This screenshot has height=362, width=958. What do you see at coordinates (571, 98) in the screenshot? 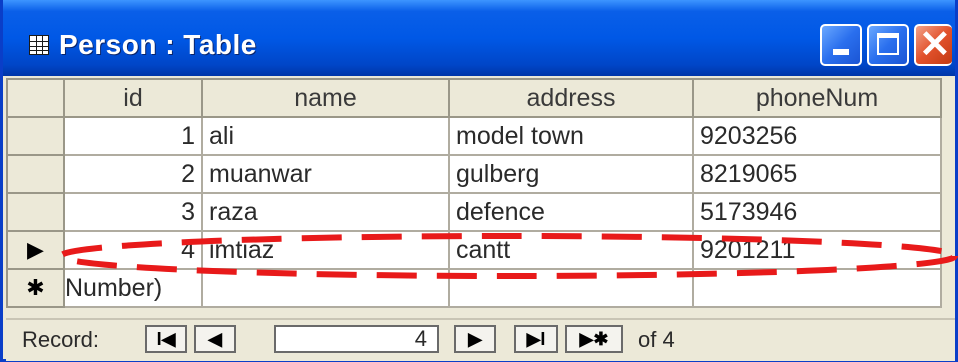
I see `column-header-address: address` at bounding box center [571, 98].